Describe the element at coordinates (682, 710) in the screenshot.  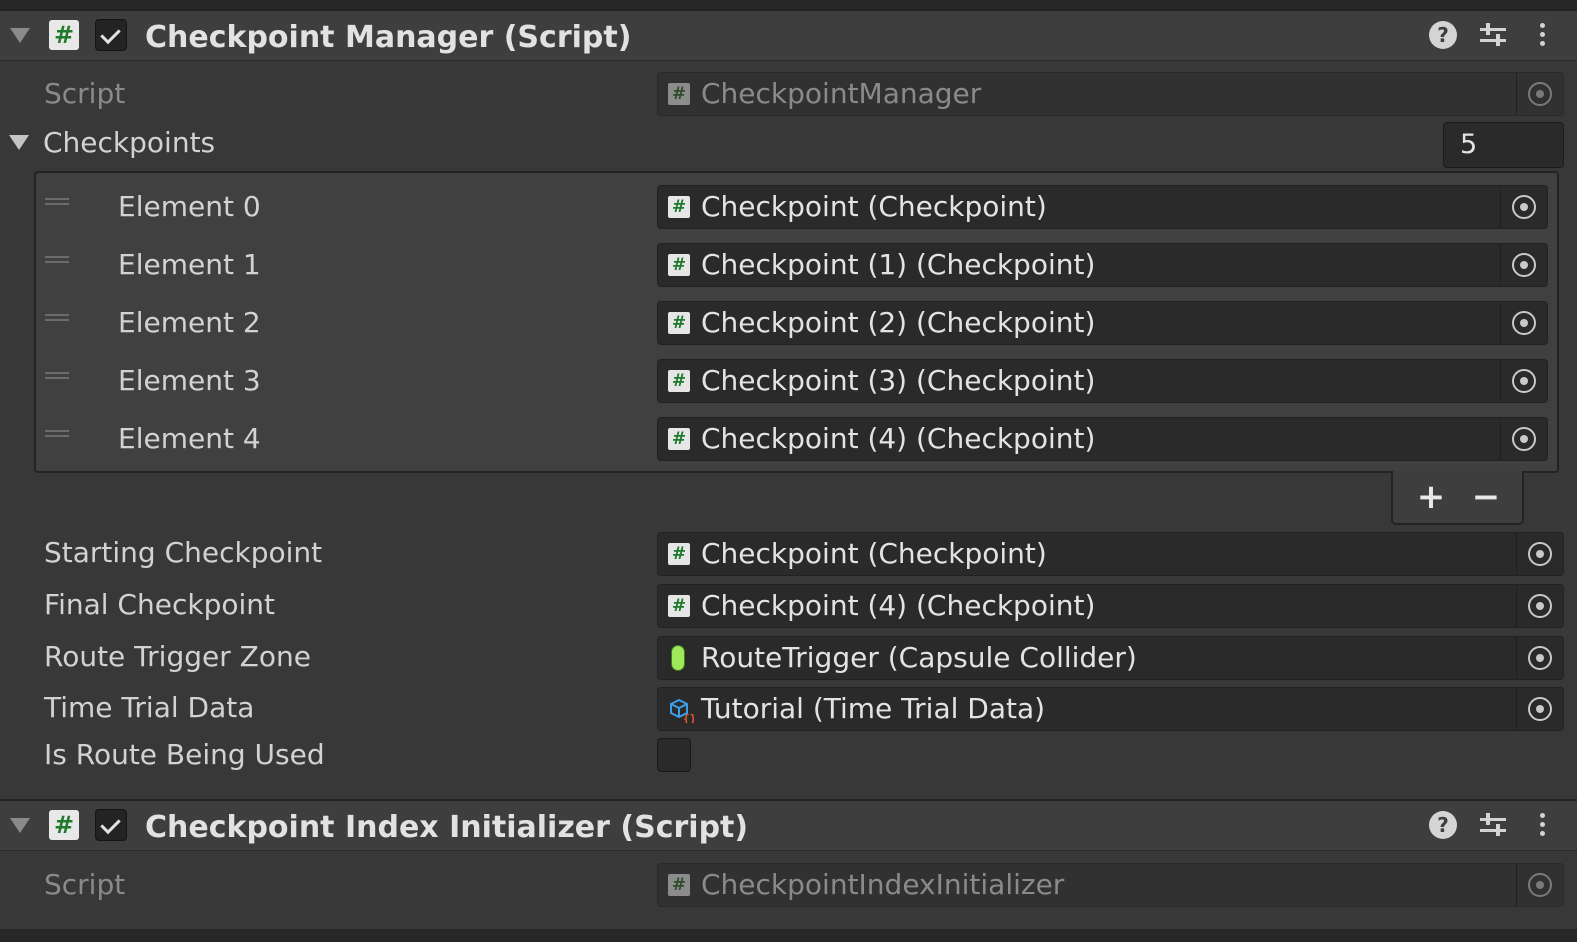
I see `scriptable-object-icon: {}` at that location.